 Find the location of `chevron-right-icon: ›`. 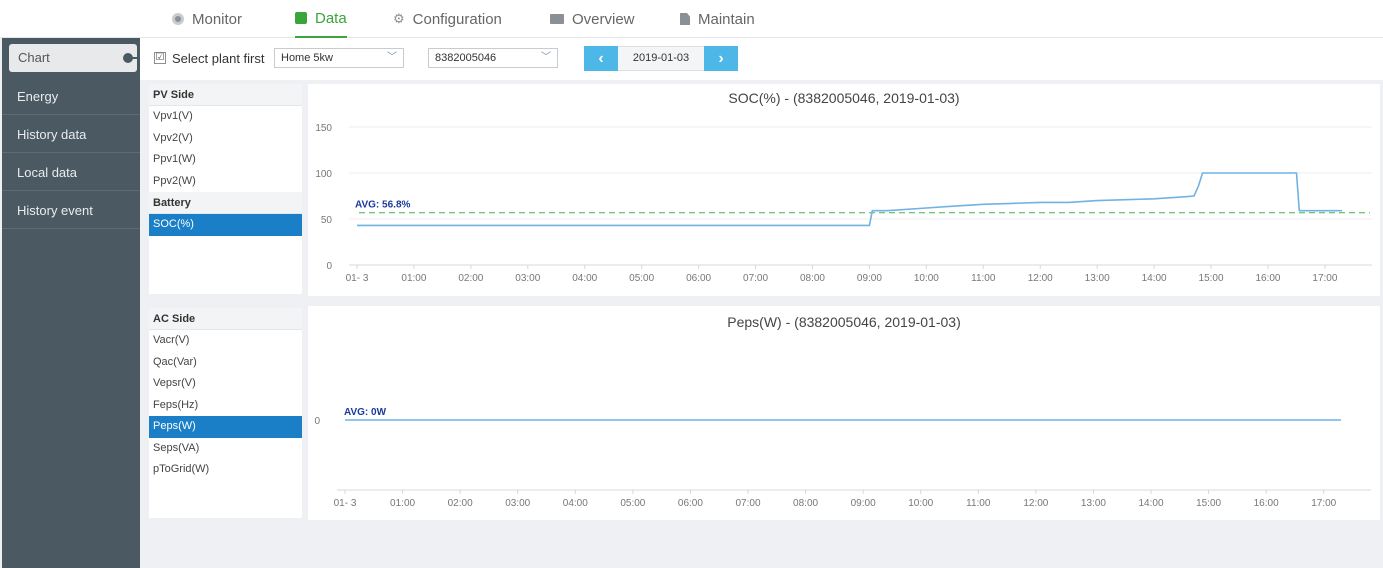

chevron-right-icon: › is located at coordinates (721, 58).